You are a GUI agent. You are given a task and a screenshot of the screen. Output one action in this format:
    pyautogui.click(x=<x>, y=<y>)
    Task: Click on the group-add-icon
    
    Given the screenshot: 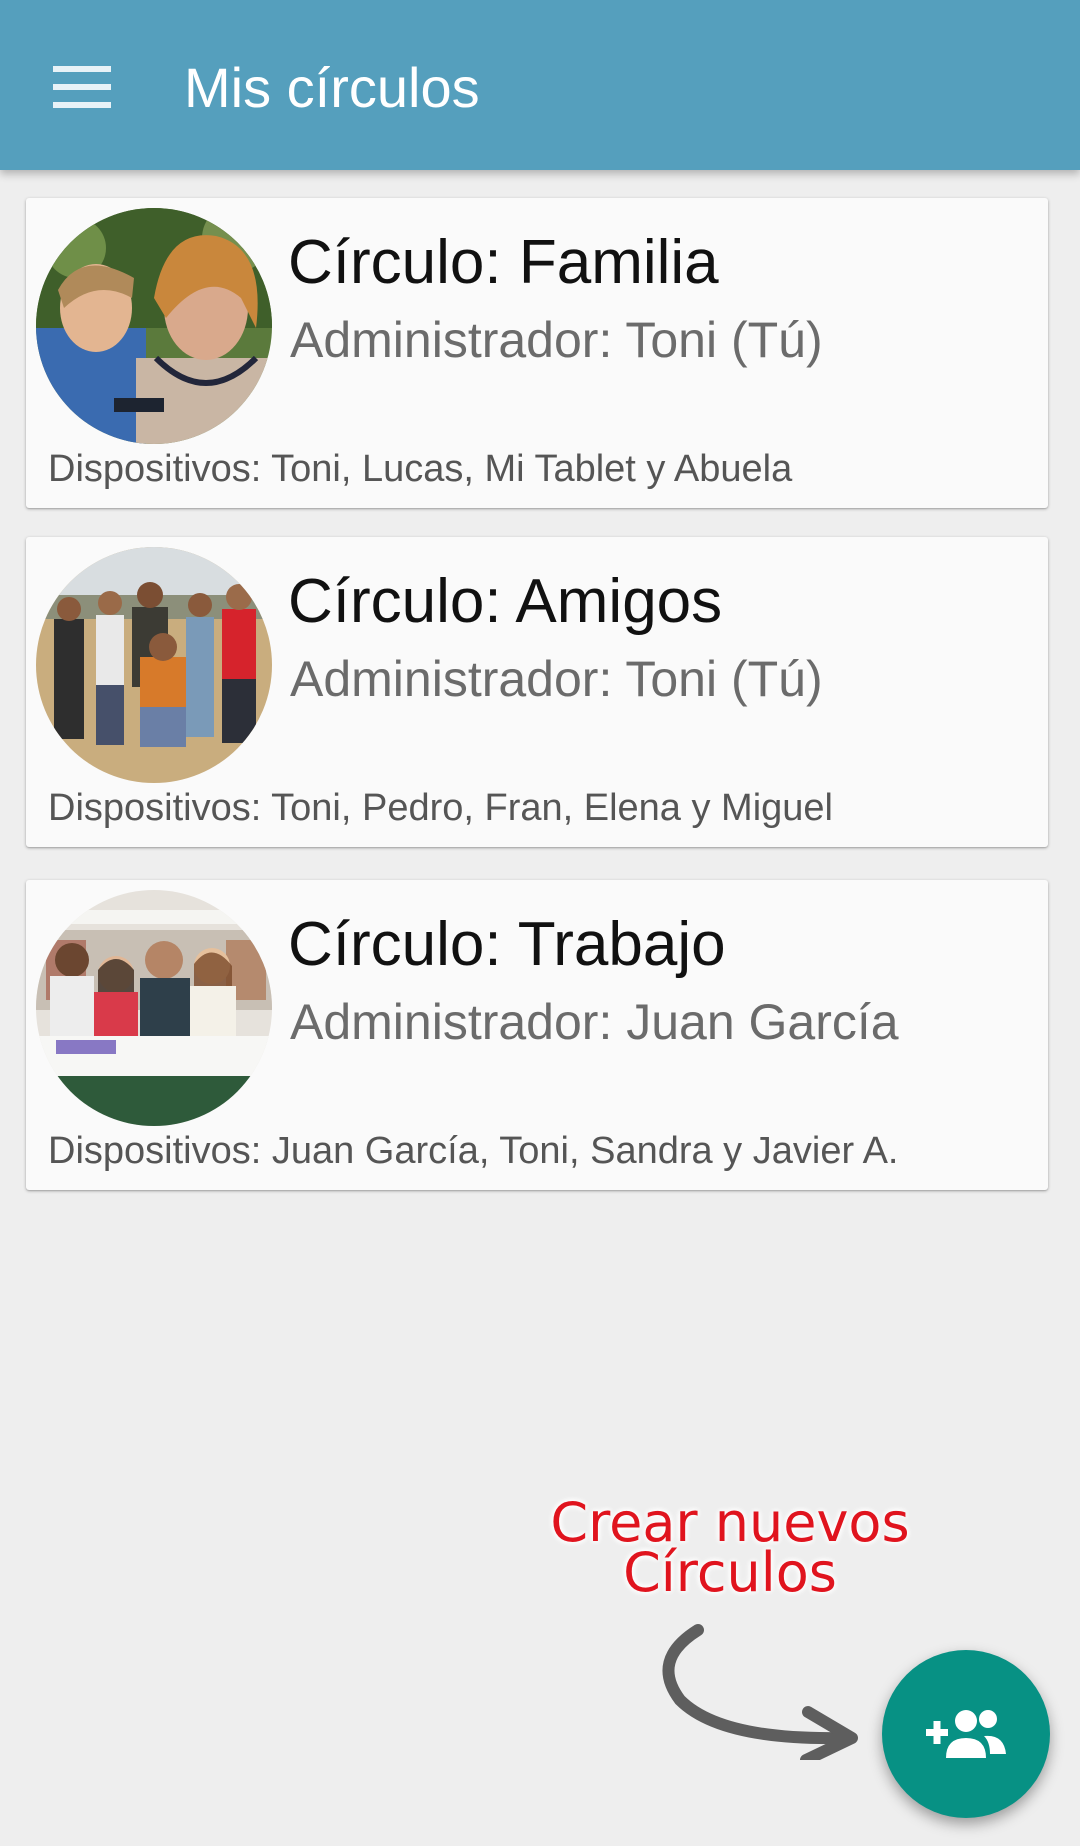 What is the action you would take?
    pyautogui.click(x=966, y=1734)
    